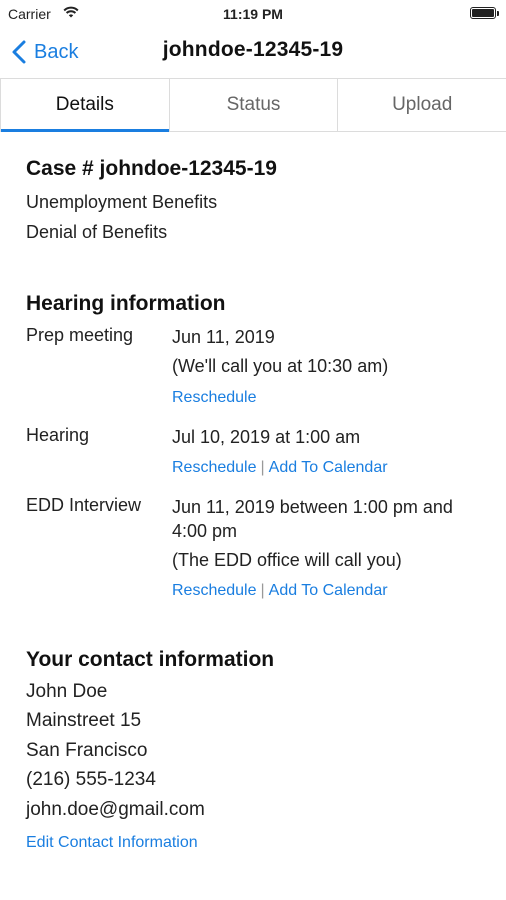 Image resolution: width=506 pixels, height=900 pixels. I want to click on navigation-bar: Back johndoe-12345-19, so click(253, 52).